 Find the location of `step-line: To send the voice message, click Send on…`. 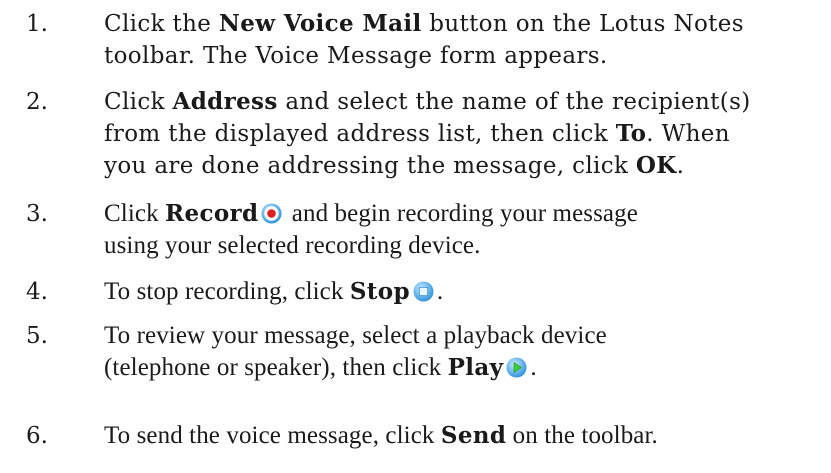

step-line: To send the voice message, click Send on… is located at coordinates (381, 435).